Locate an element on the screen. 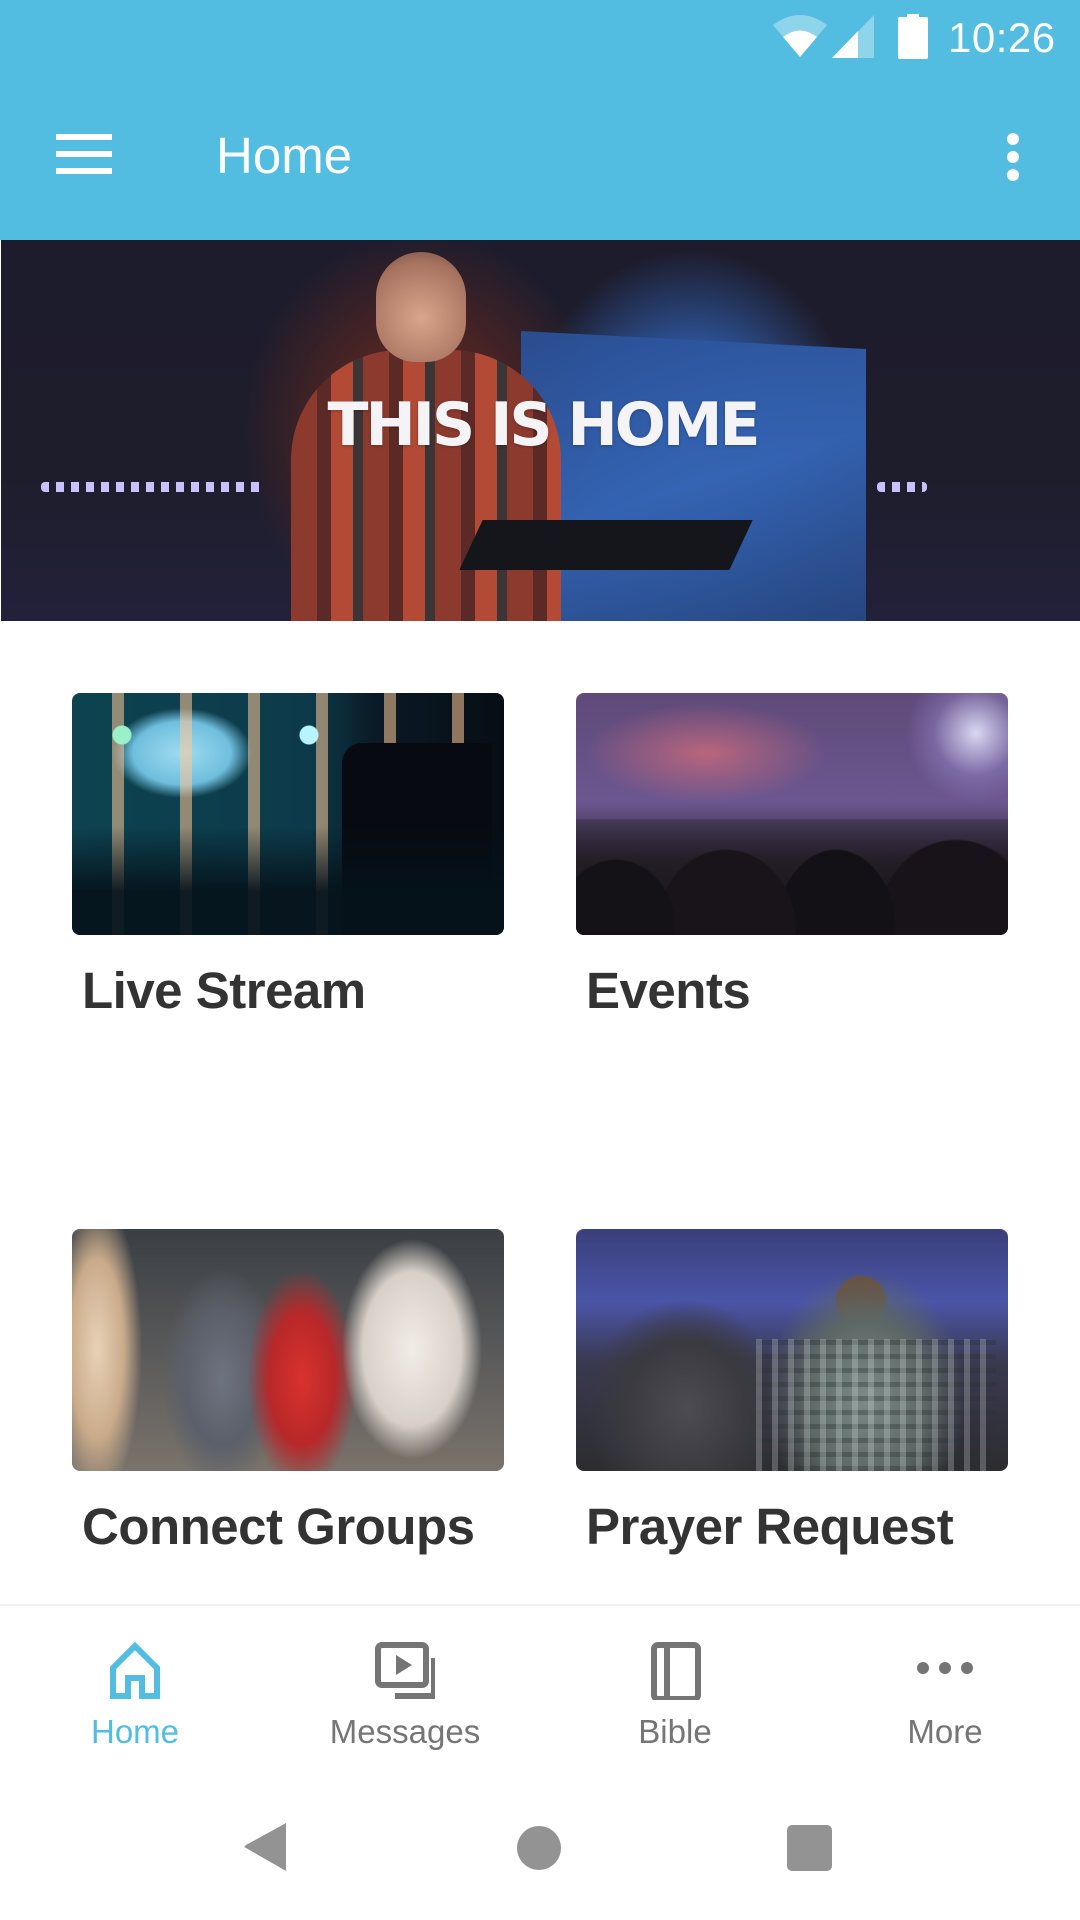 The width and height of the screenshot is (1080, 1920). nav-label: Home is located at coordinates (135, 1731).